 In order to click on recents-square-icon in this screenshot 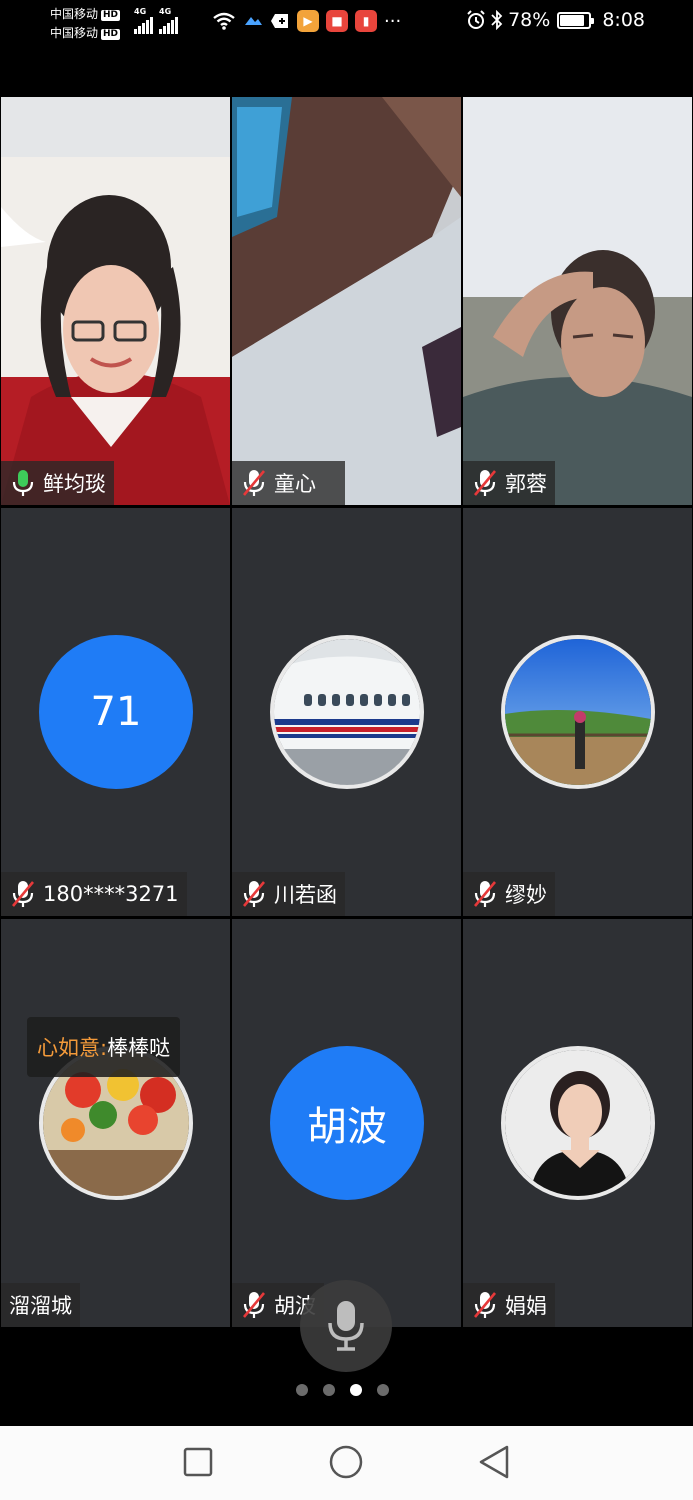, I will do `click(198, 1462)`.